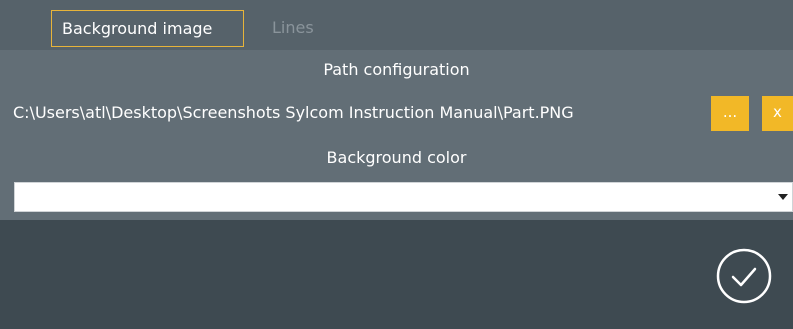 The width and height of the screenshot is (793, 329). Describe the element at coordinates (777, 113) in the screenshot. I see `clear-path-button: x` at that location.